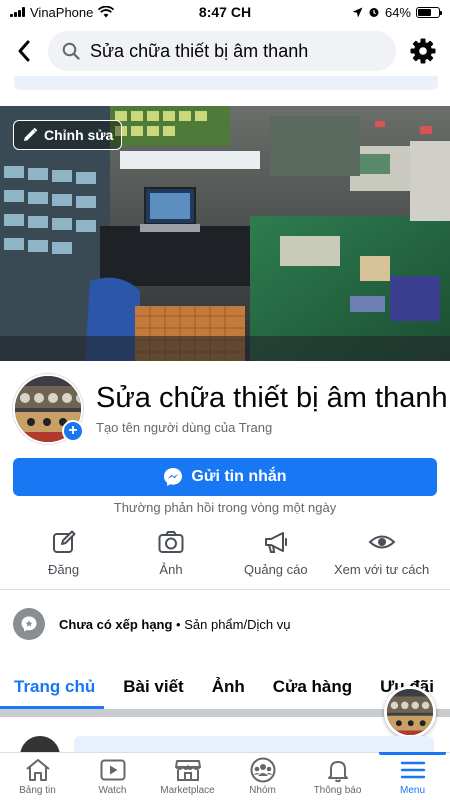 The width and height of the screenshot is (450, 800). I want to click on promote-action: Quảng cáo, so click(276, 552).